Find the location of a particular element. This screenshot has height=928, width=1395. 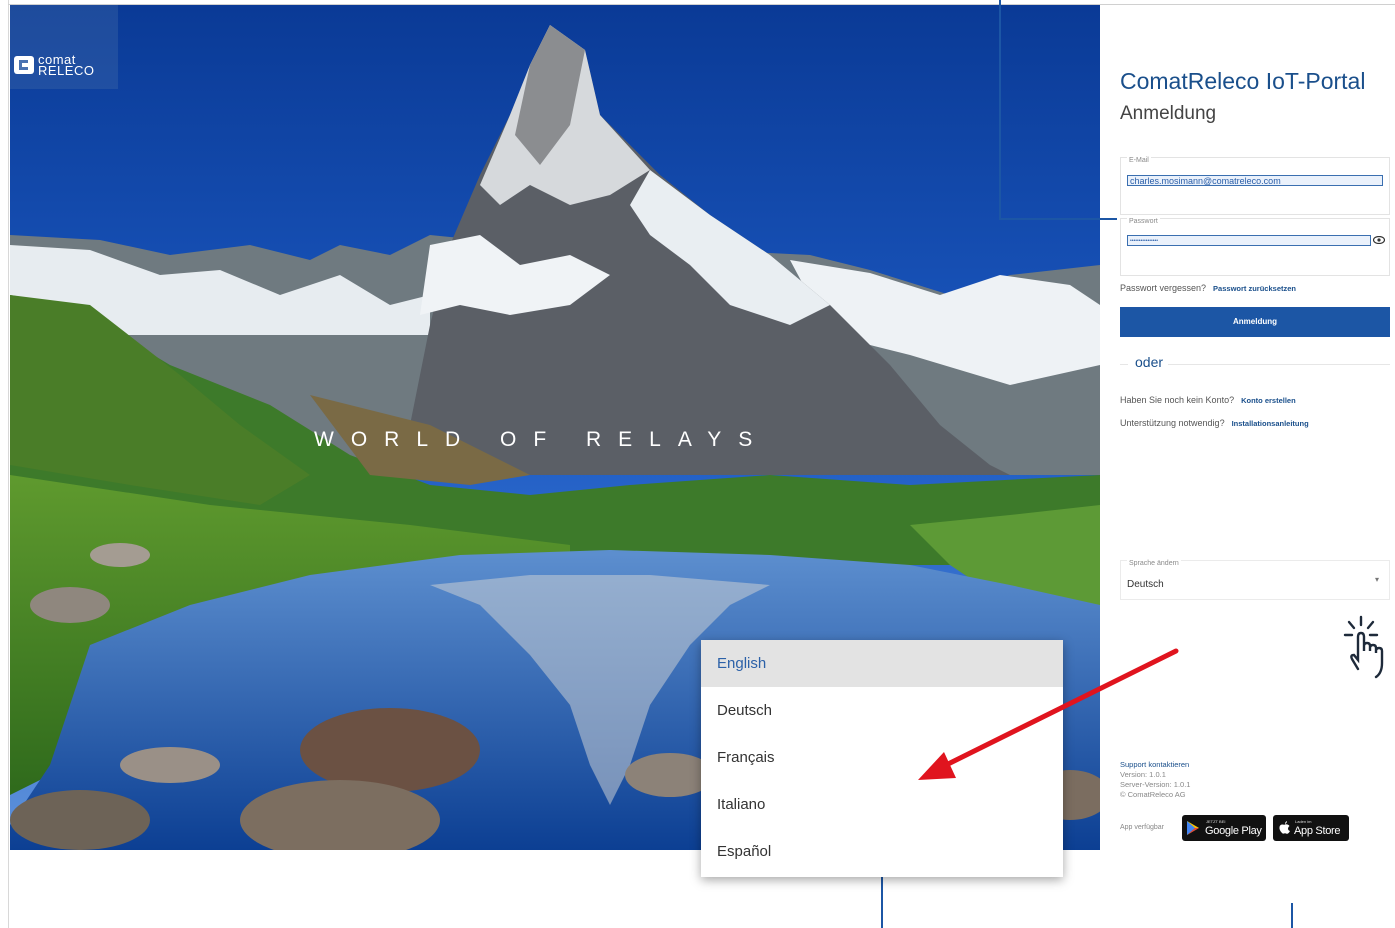

red-arrow-shaft is located at coordinates (1058, 709).